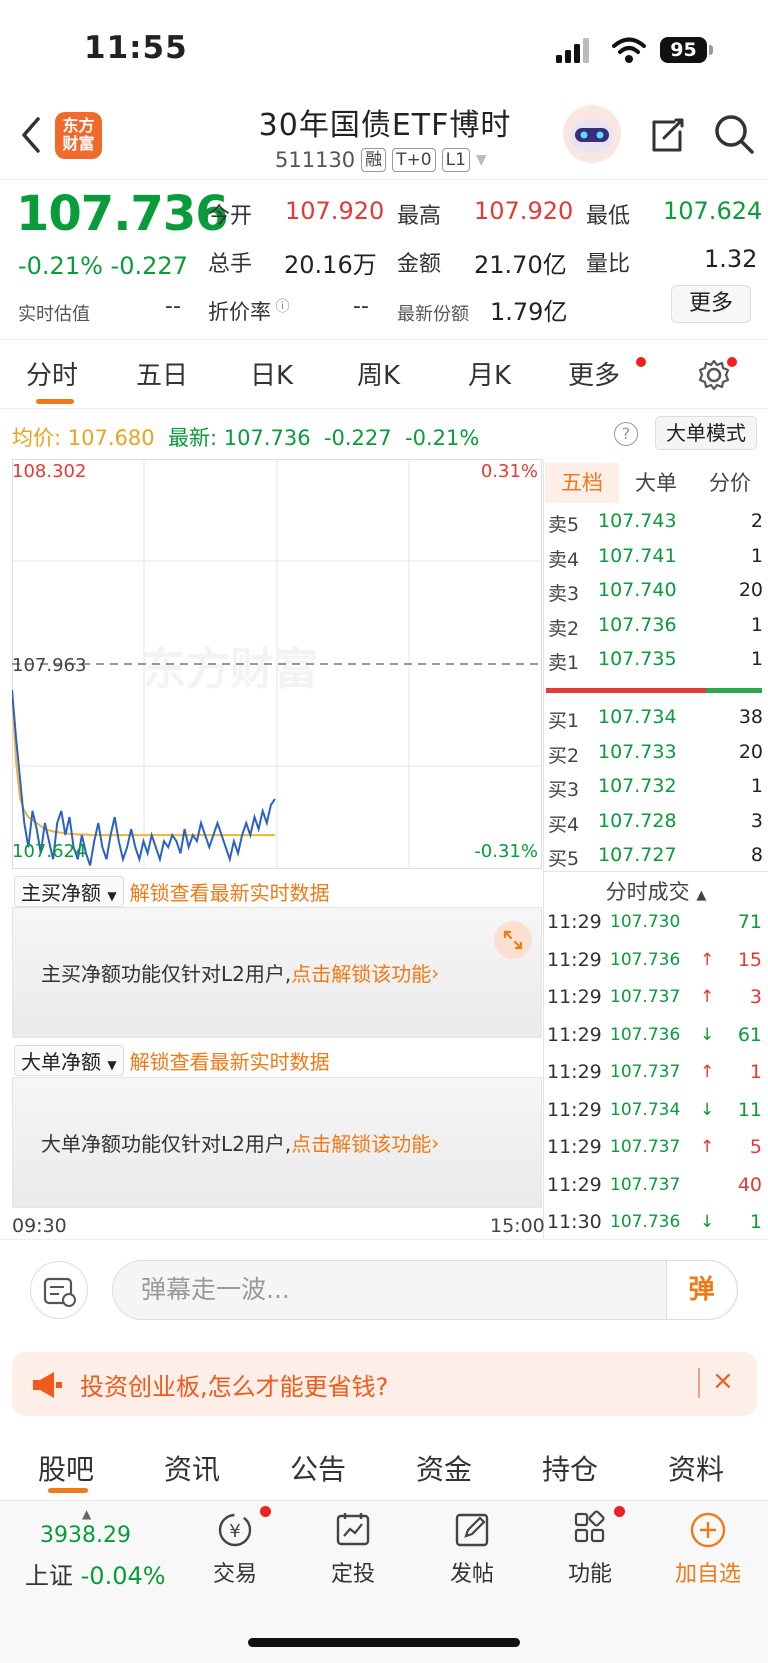 The height and width of the screenshot is (1663, 768). I want to click on high-label: 最高, so click(419, 216).